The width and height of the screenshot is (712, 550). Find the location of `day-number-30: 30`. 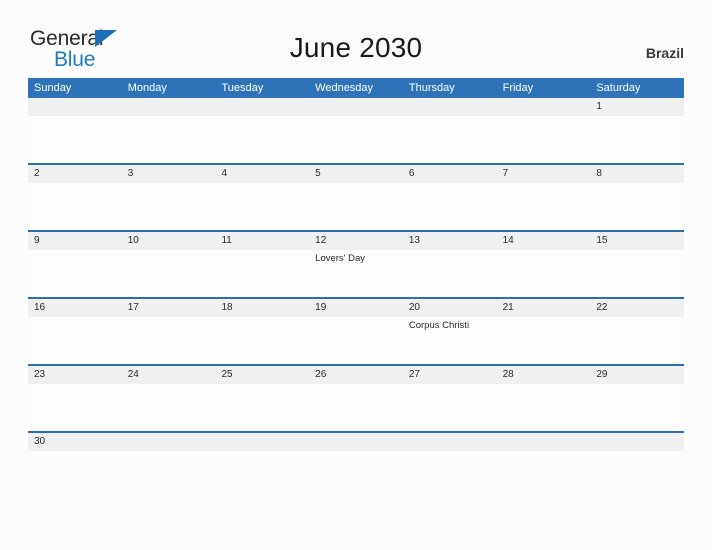

day-number-30: 30 is located at coordinates (75, 442).